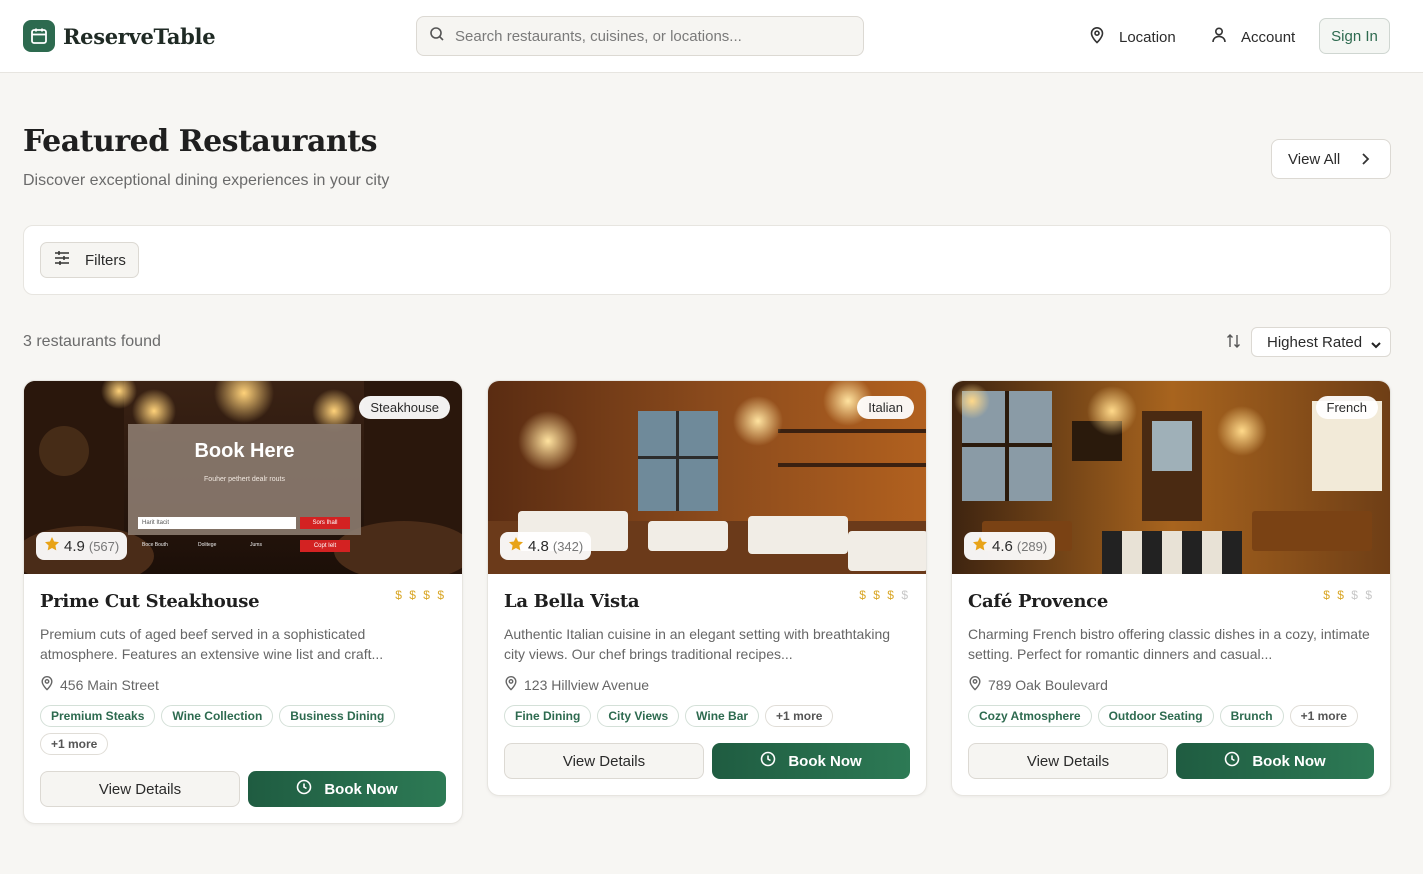 The width and height of the screenshot is (1423, 874). I want to click on overlay-option: Boce Bouth, so click(155, 545).